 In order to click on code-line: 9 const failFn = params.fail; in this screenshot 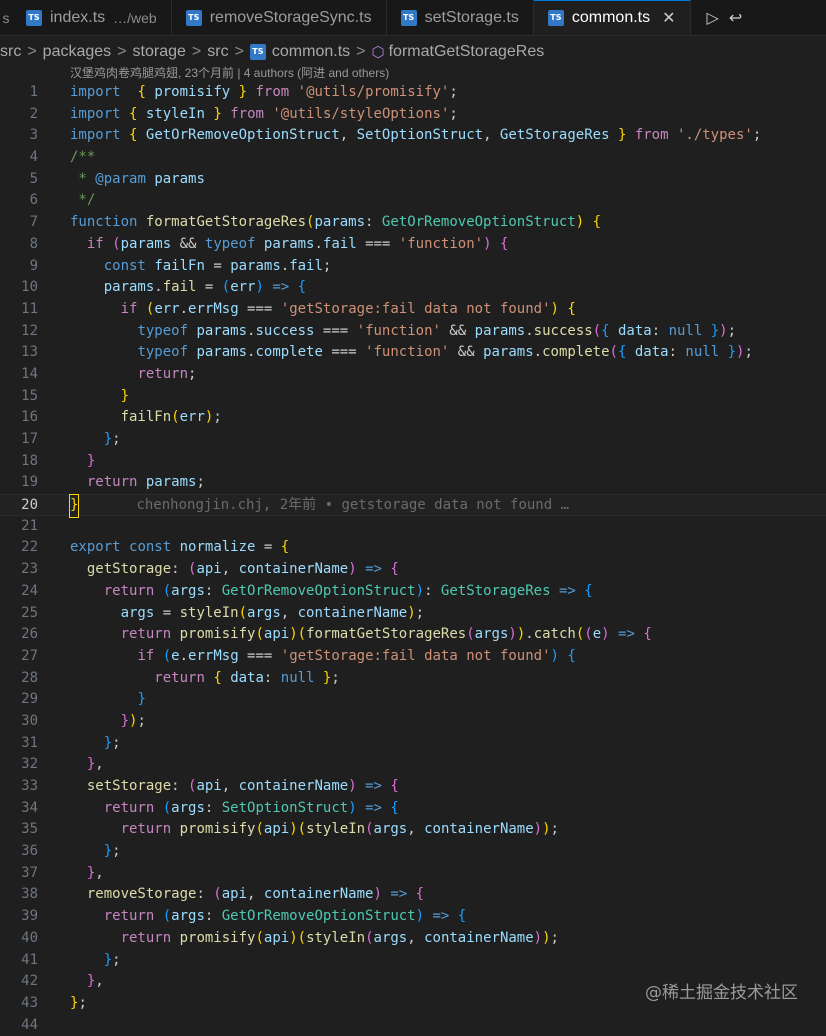, I will do `click(413, 267)`.